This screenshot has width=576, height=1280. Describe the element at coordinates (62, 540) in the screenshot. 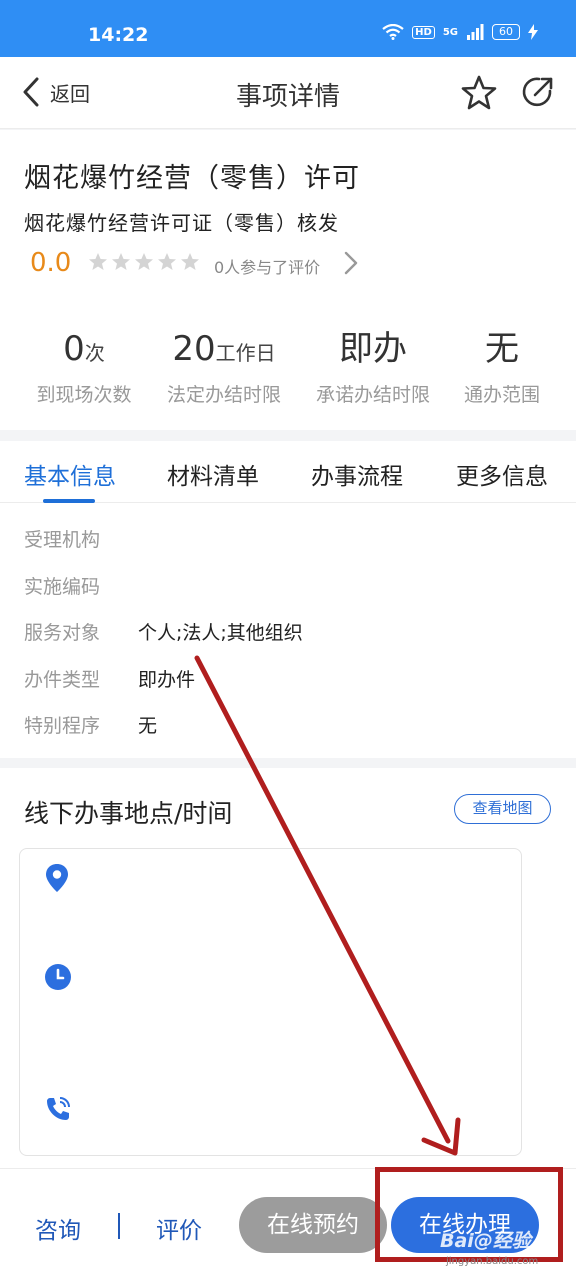

I see `info-key: 受理机构` at that location.